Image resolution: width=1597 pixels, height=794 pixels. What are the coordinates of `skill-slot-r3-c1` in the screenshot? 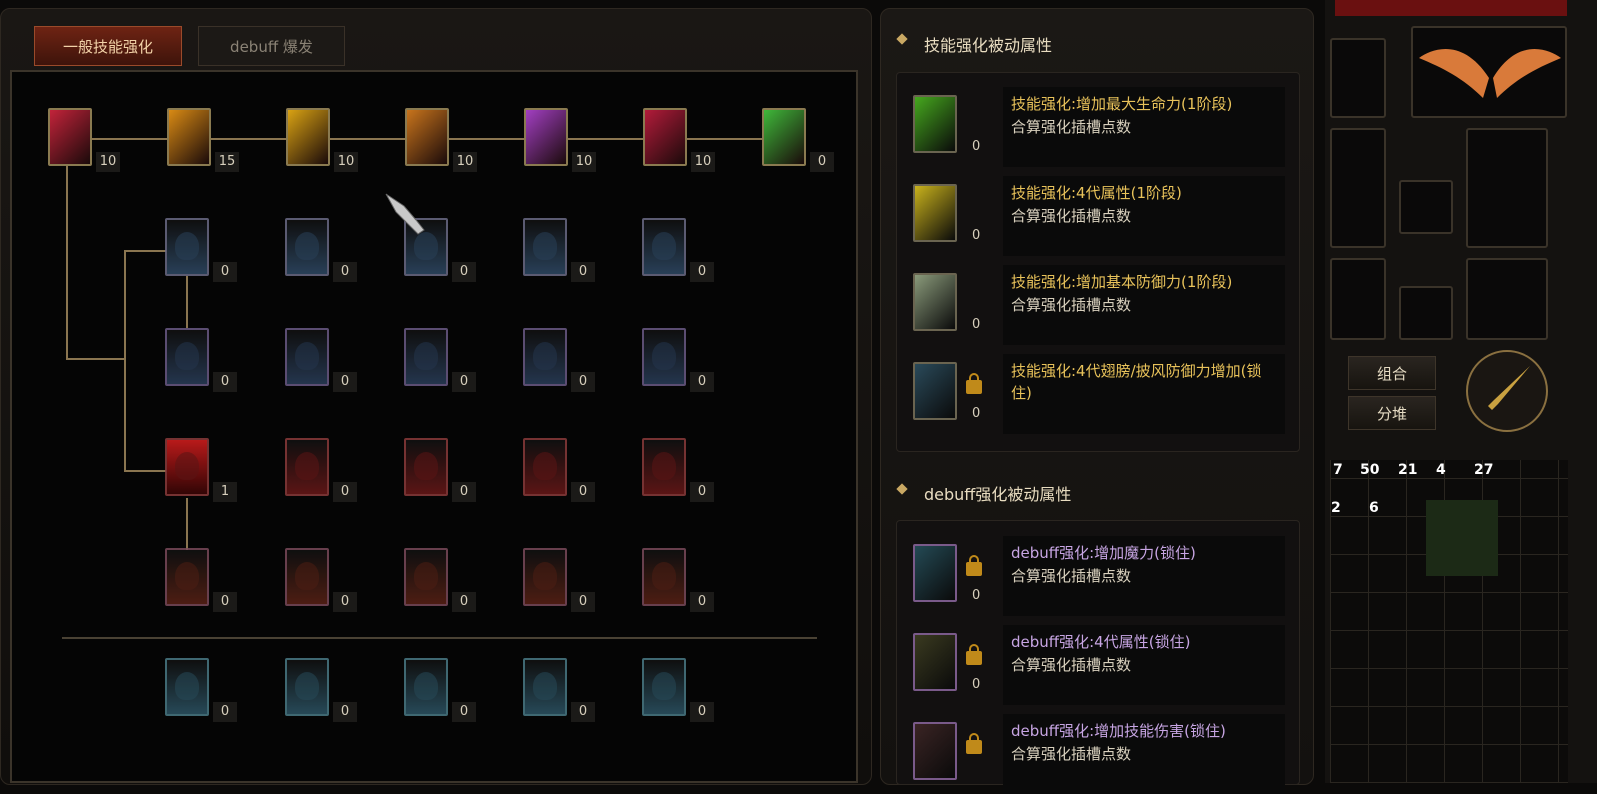 It's located at (187, 467).